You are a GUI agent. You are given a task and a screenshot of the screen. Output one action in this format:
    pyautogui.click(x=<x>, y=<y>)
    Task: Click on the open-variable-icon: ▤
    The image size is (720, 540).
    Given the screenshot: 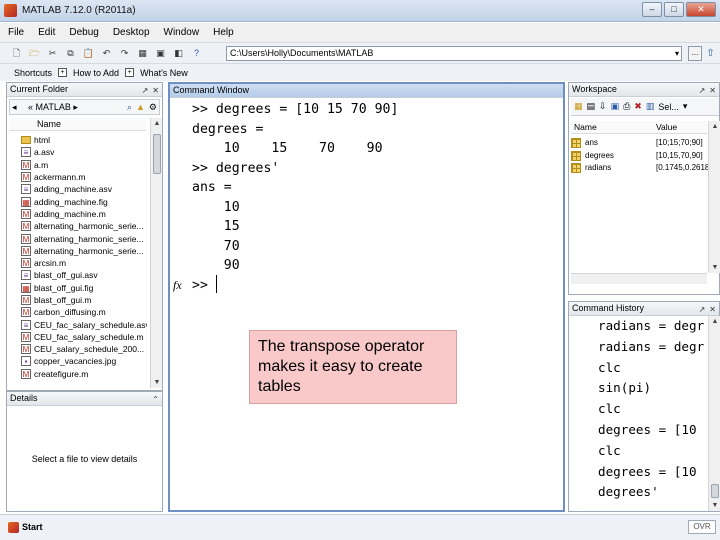 What is the action you would take?
    pyautogui.click(x=591, y=106)
    